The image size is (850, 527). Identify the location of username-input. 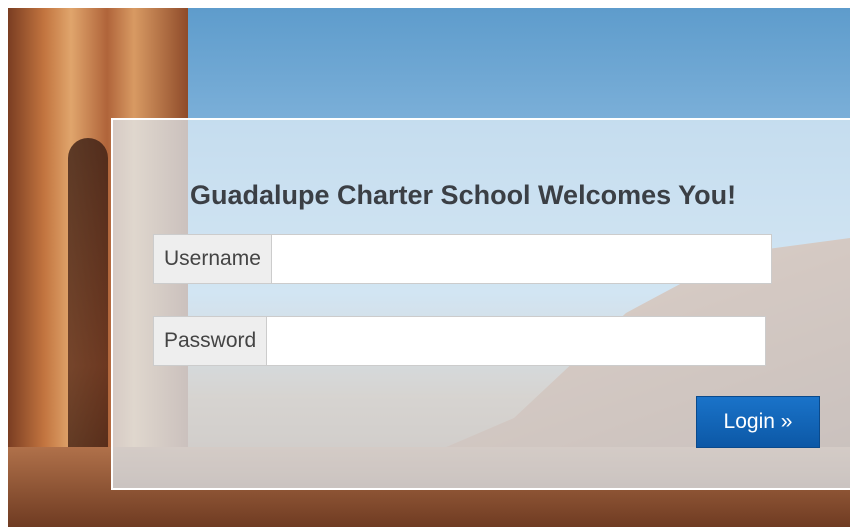
(521, 259).